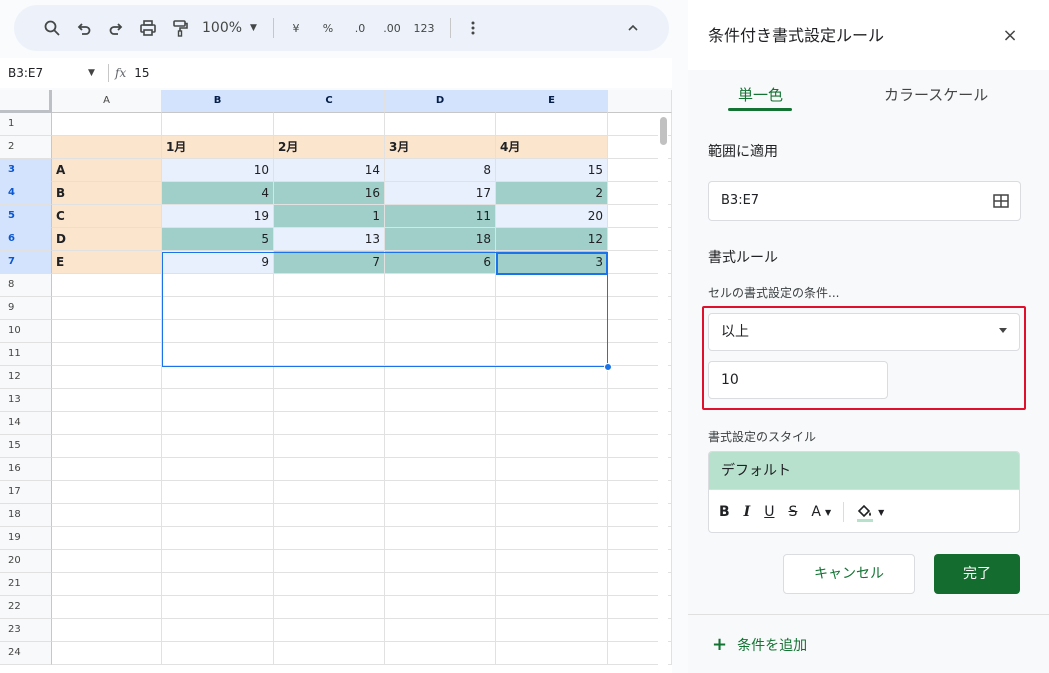 The image size is (1049, 673). Describe the element at coordinates (26, 653) in the screenshot. I see `row-header: 24` at that location.